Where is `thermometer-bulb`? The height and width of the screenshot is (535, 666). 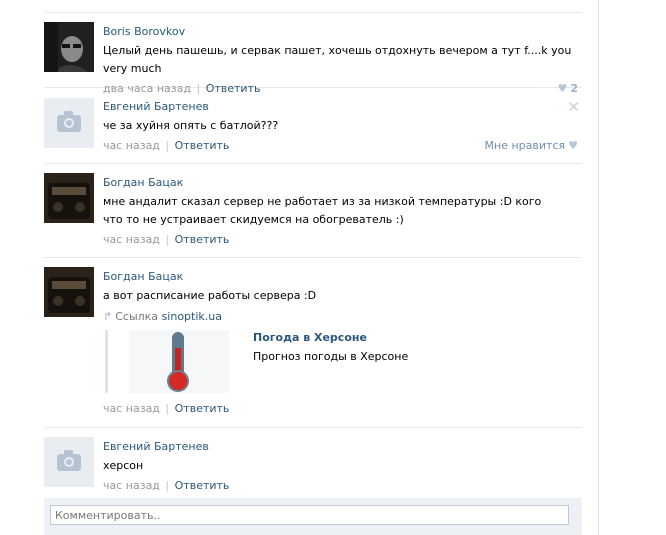
thermometer-bulb is located at coordinates (178, 381).